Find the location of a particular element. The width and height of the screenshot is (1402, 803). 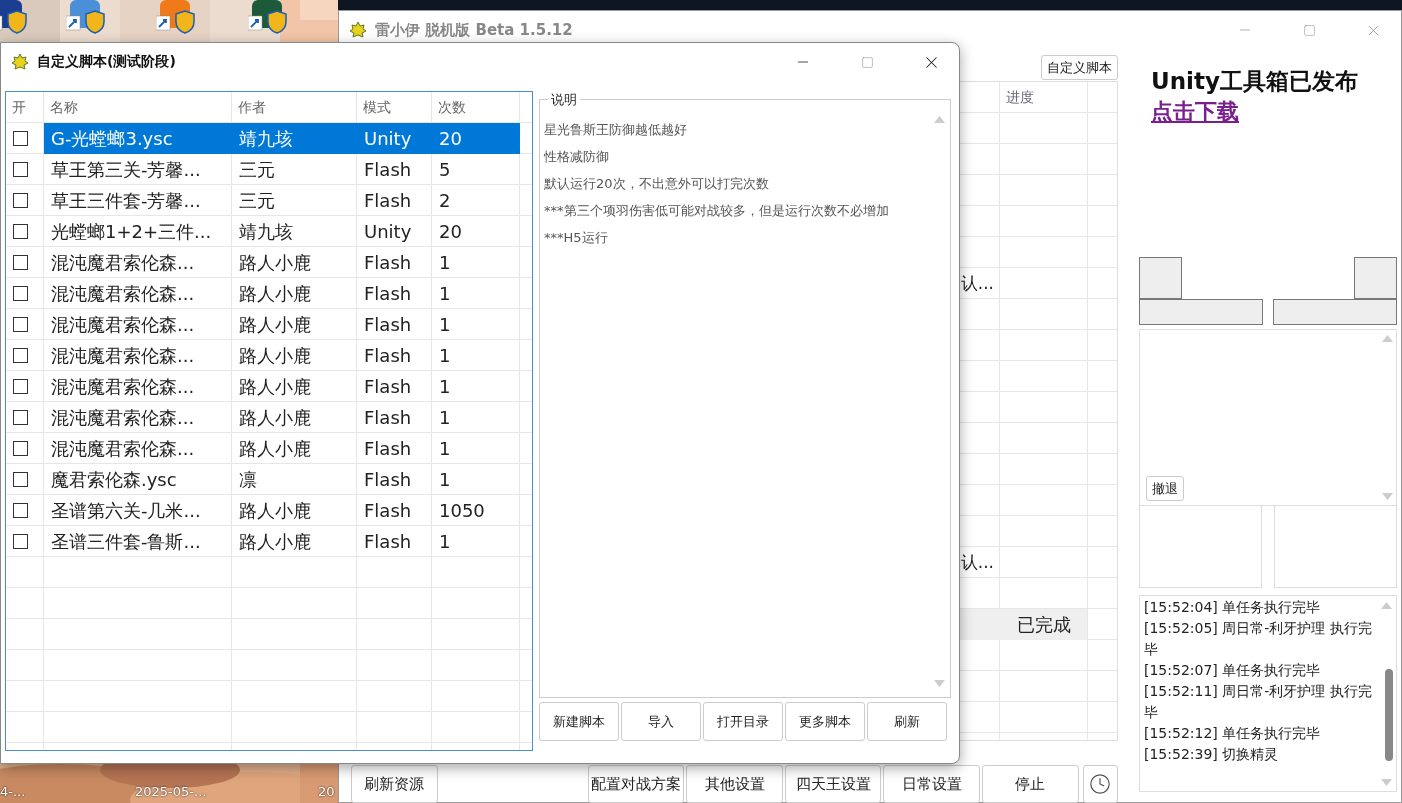

dialog-button: 导入 is located at coordinates (661, 721).